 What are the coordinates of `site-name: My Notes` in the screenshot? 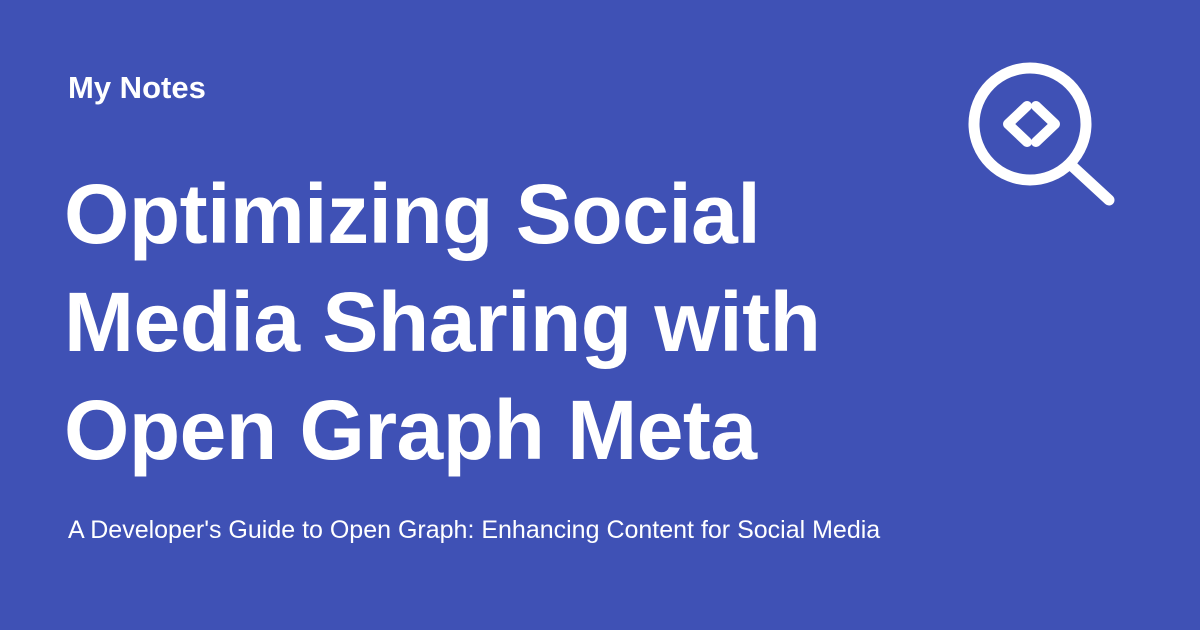 It's located at (137, 87).